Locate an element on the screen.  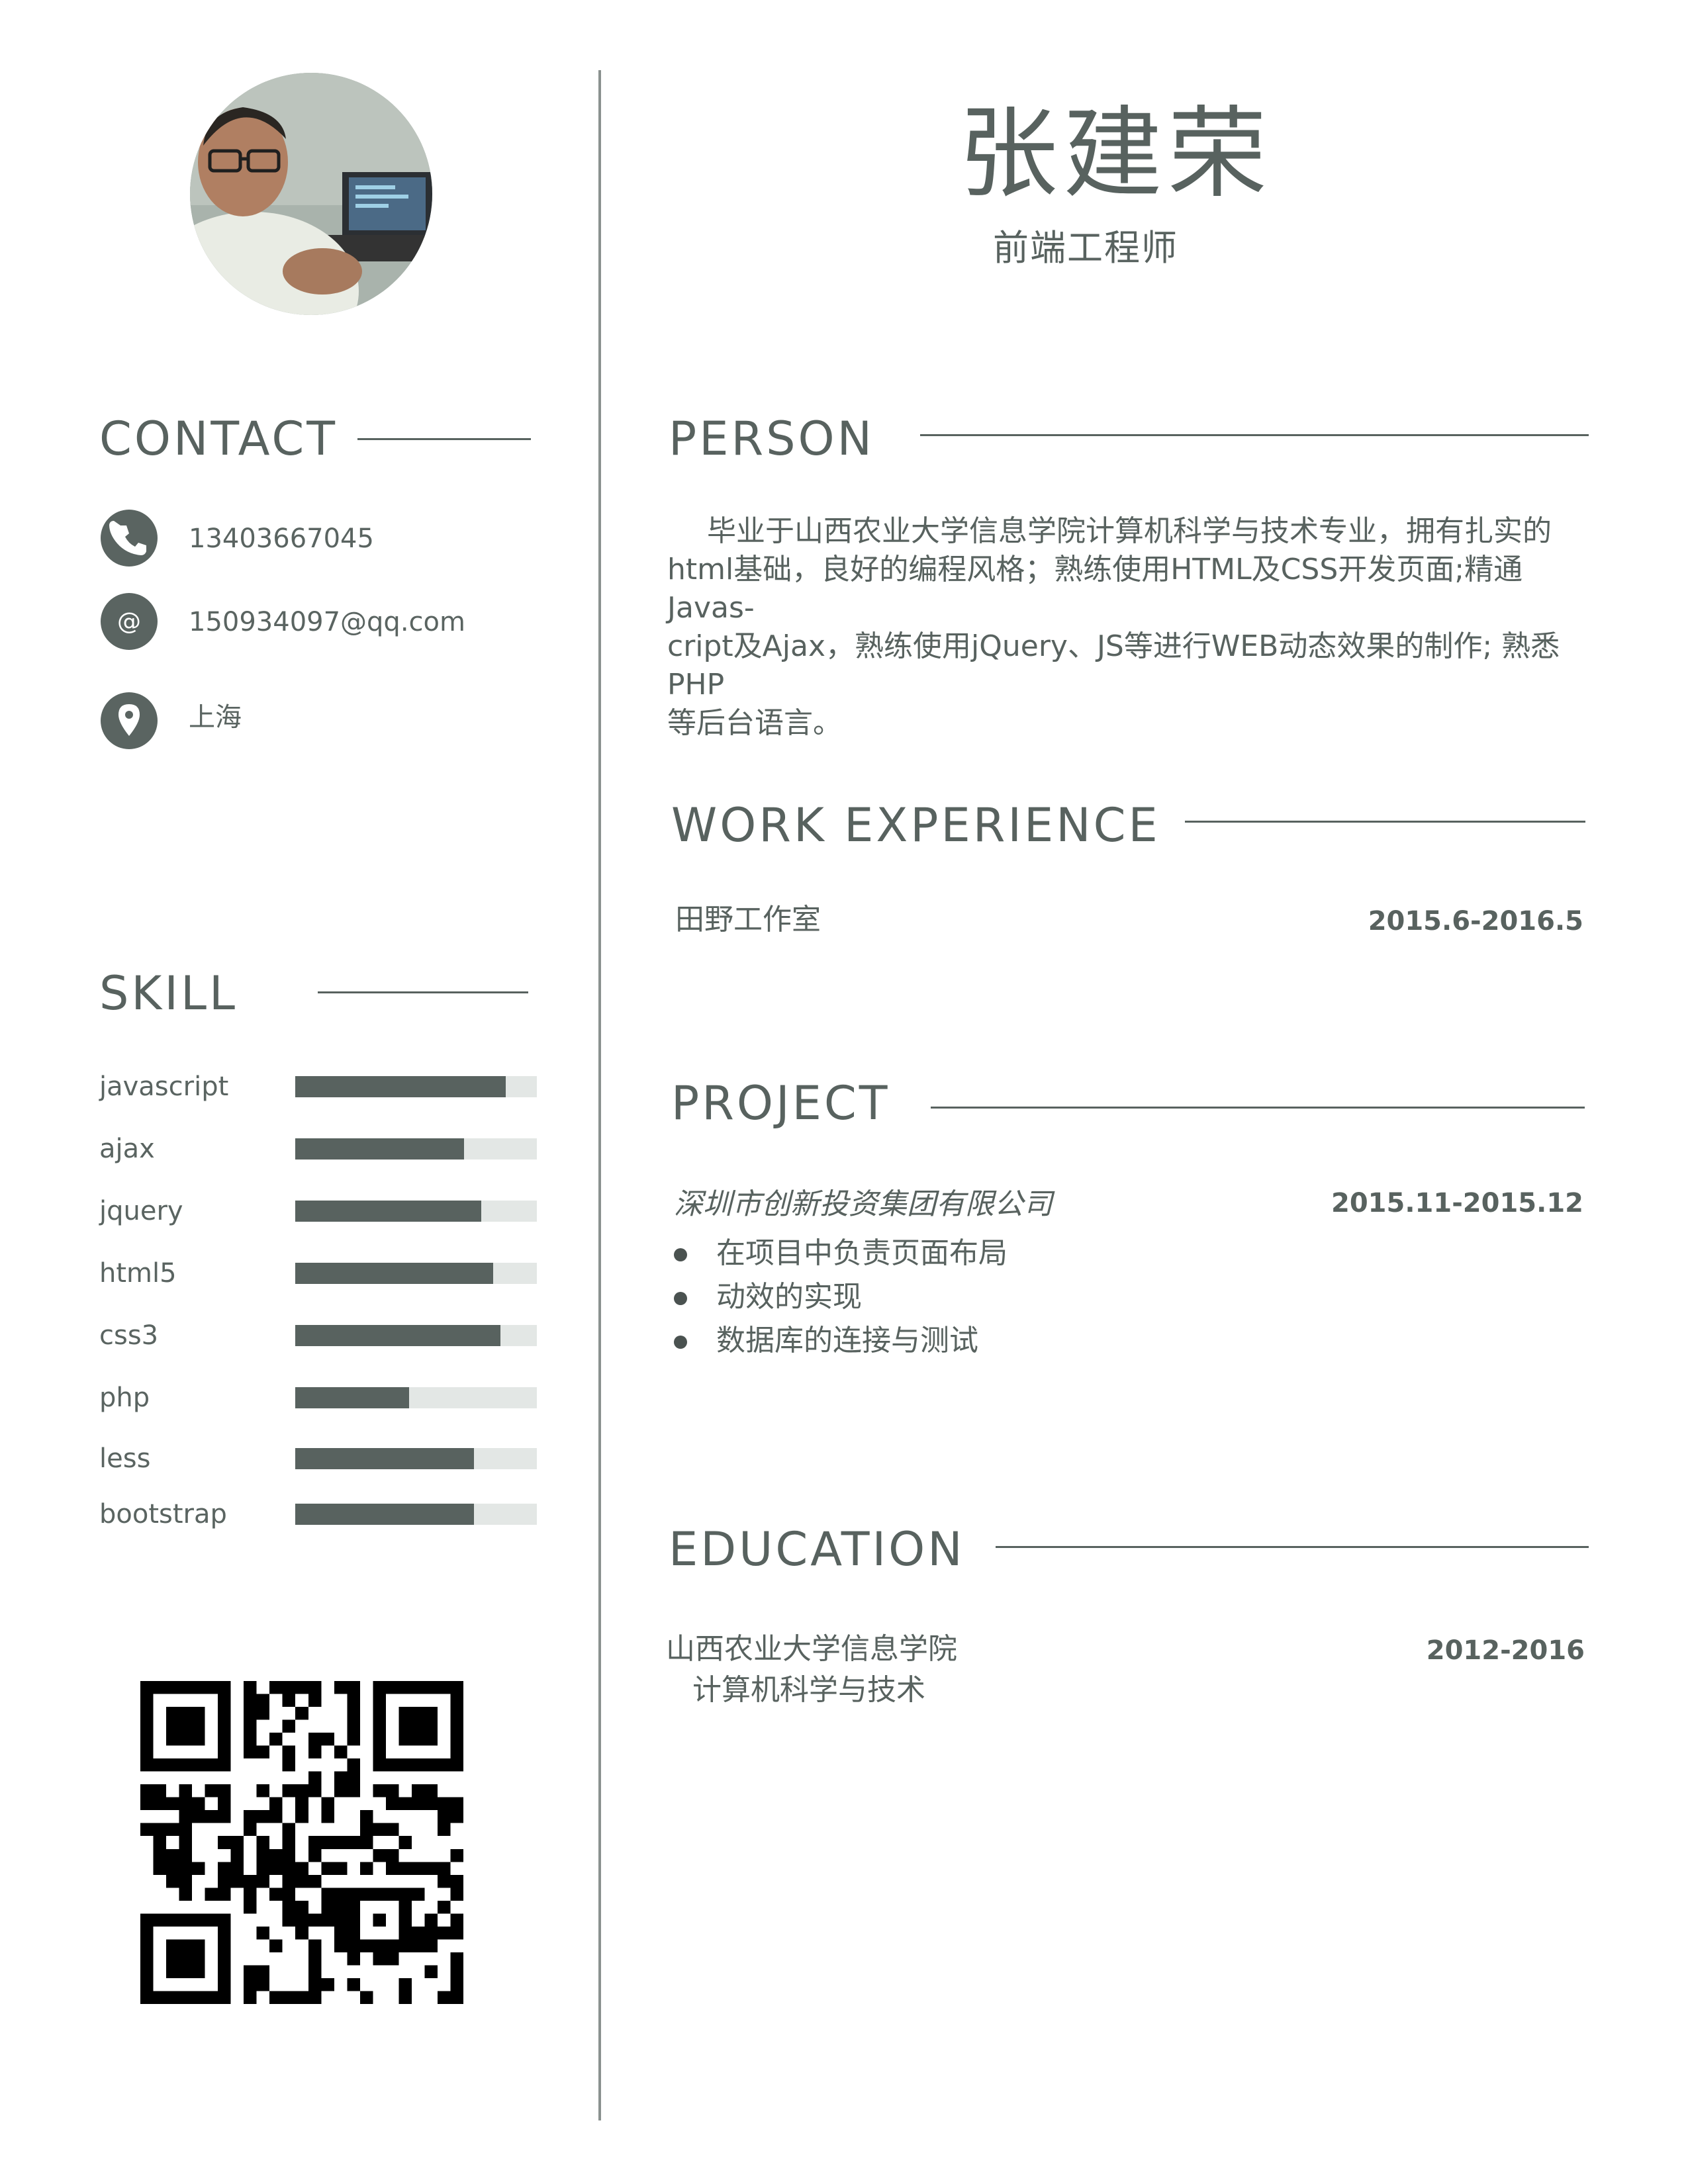
work-company: 田野工作室 is located at coordinates (748, 920).